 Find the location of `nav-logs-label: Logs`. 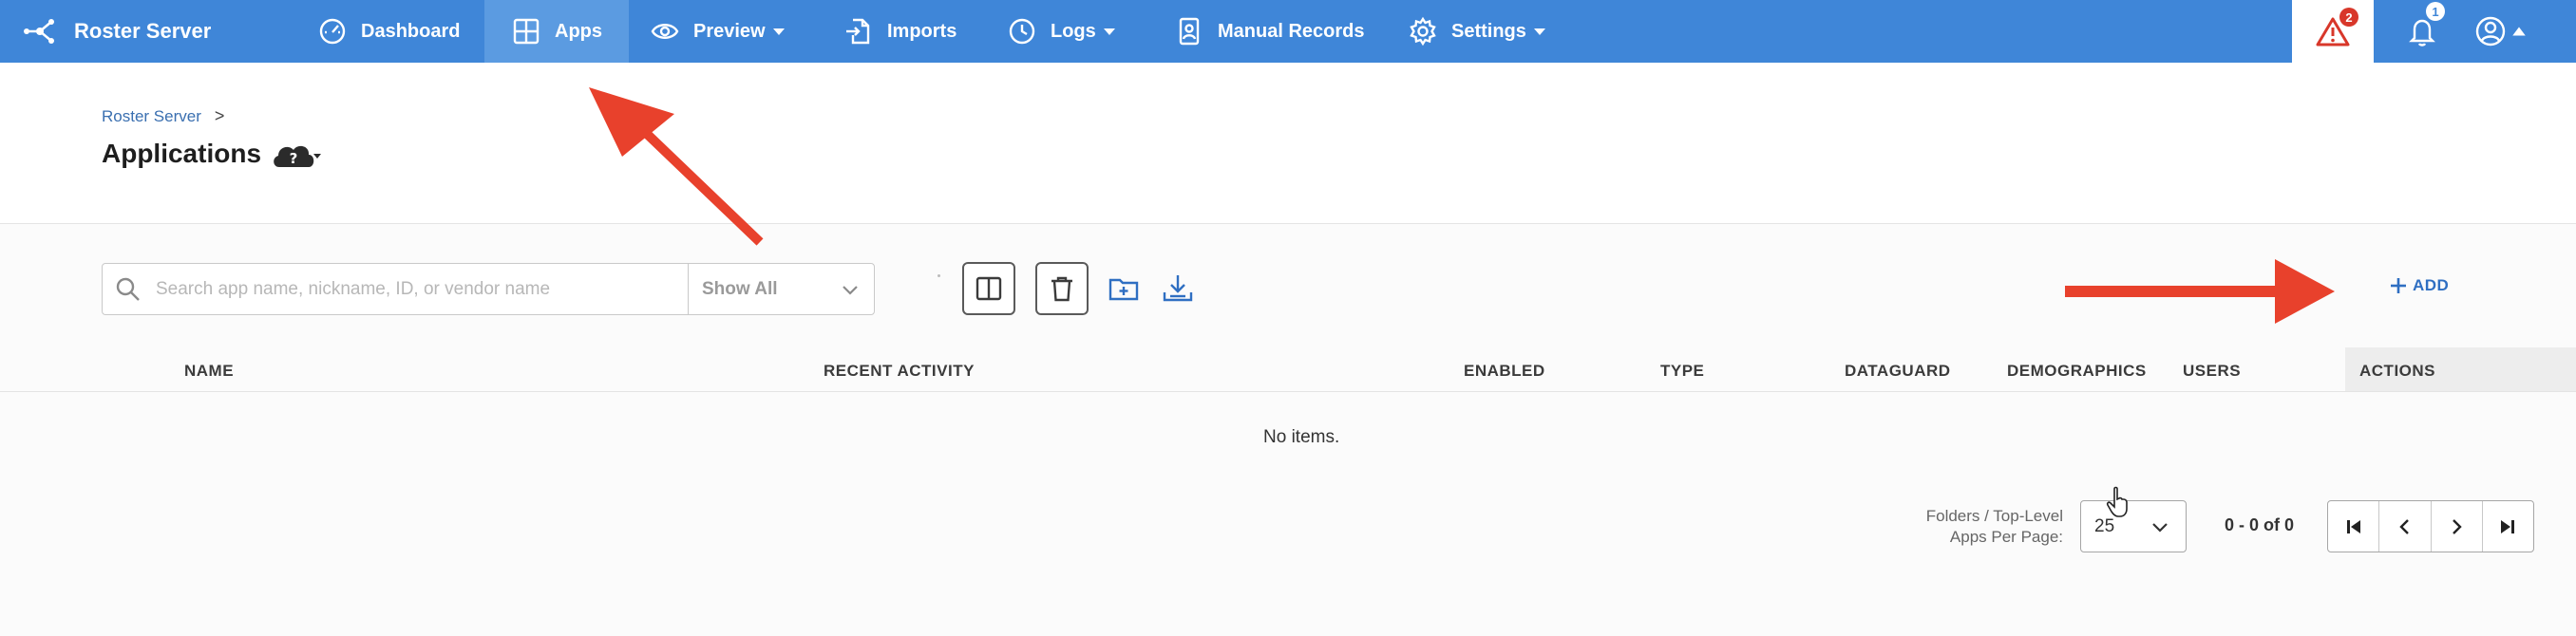

nav-logs-label: Logs is located at coordinates (1073, 31).